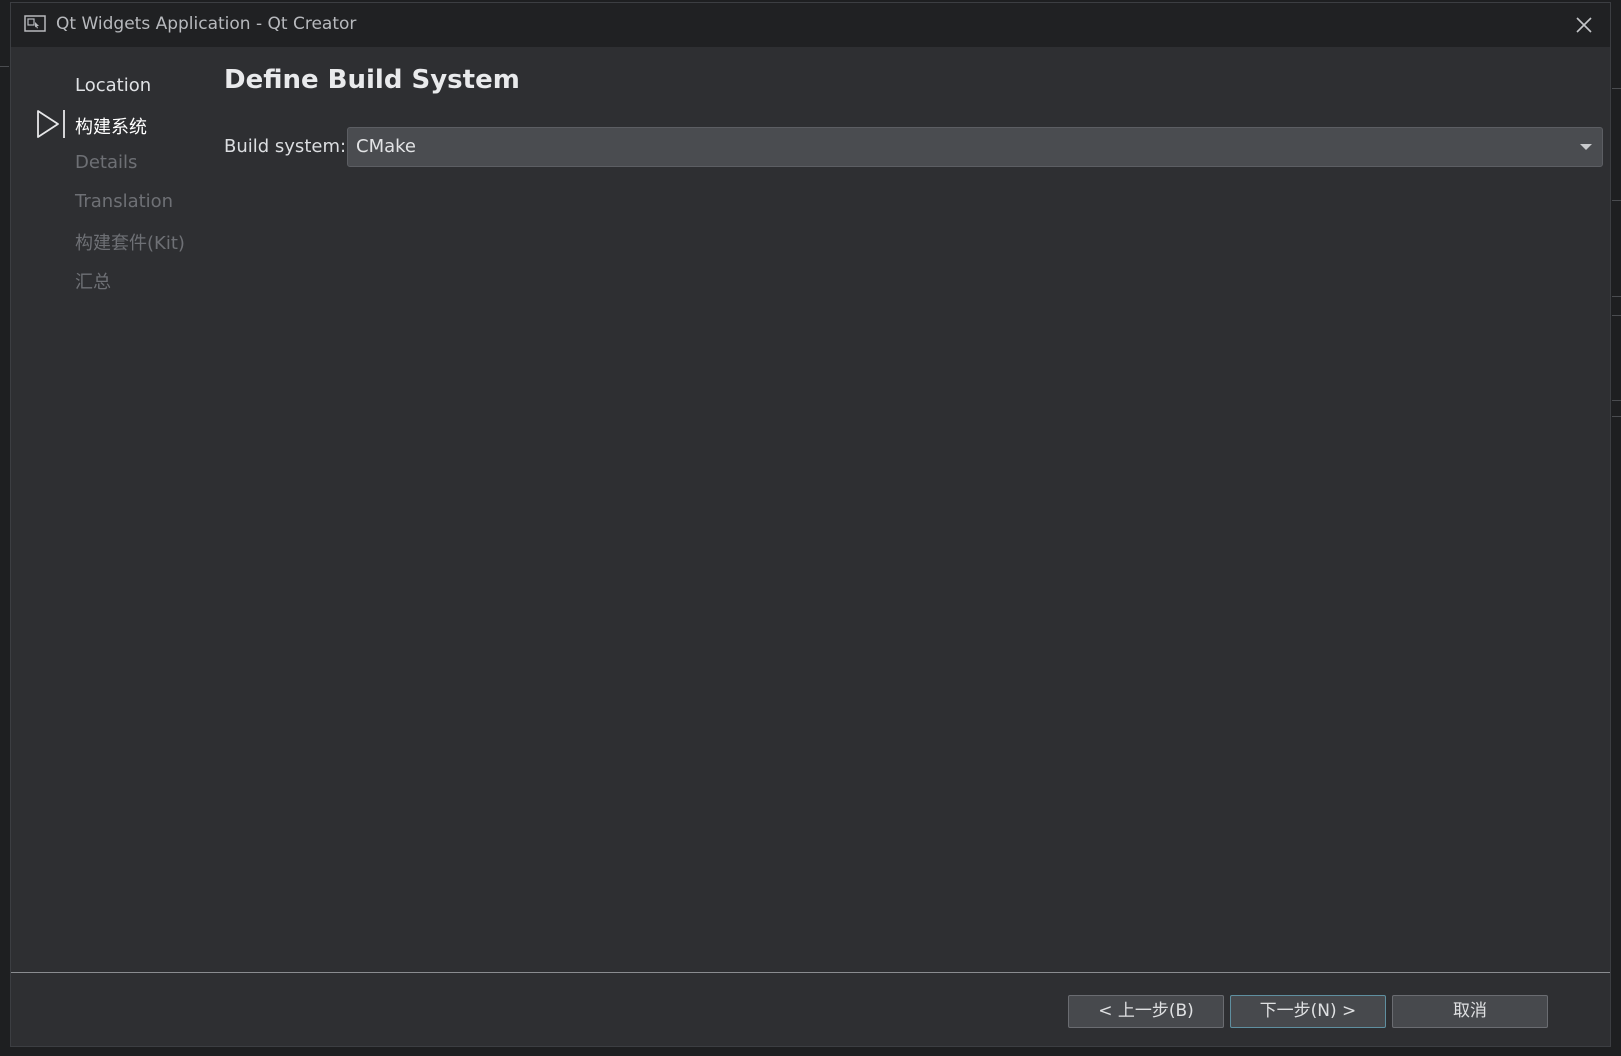 The image size is (1621, 1056). I want to click on window-title: Qt Widgets Application - Qt Creator, so click(206, 24).